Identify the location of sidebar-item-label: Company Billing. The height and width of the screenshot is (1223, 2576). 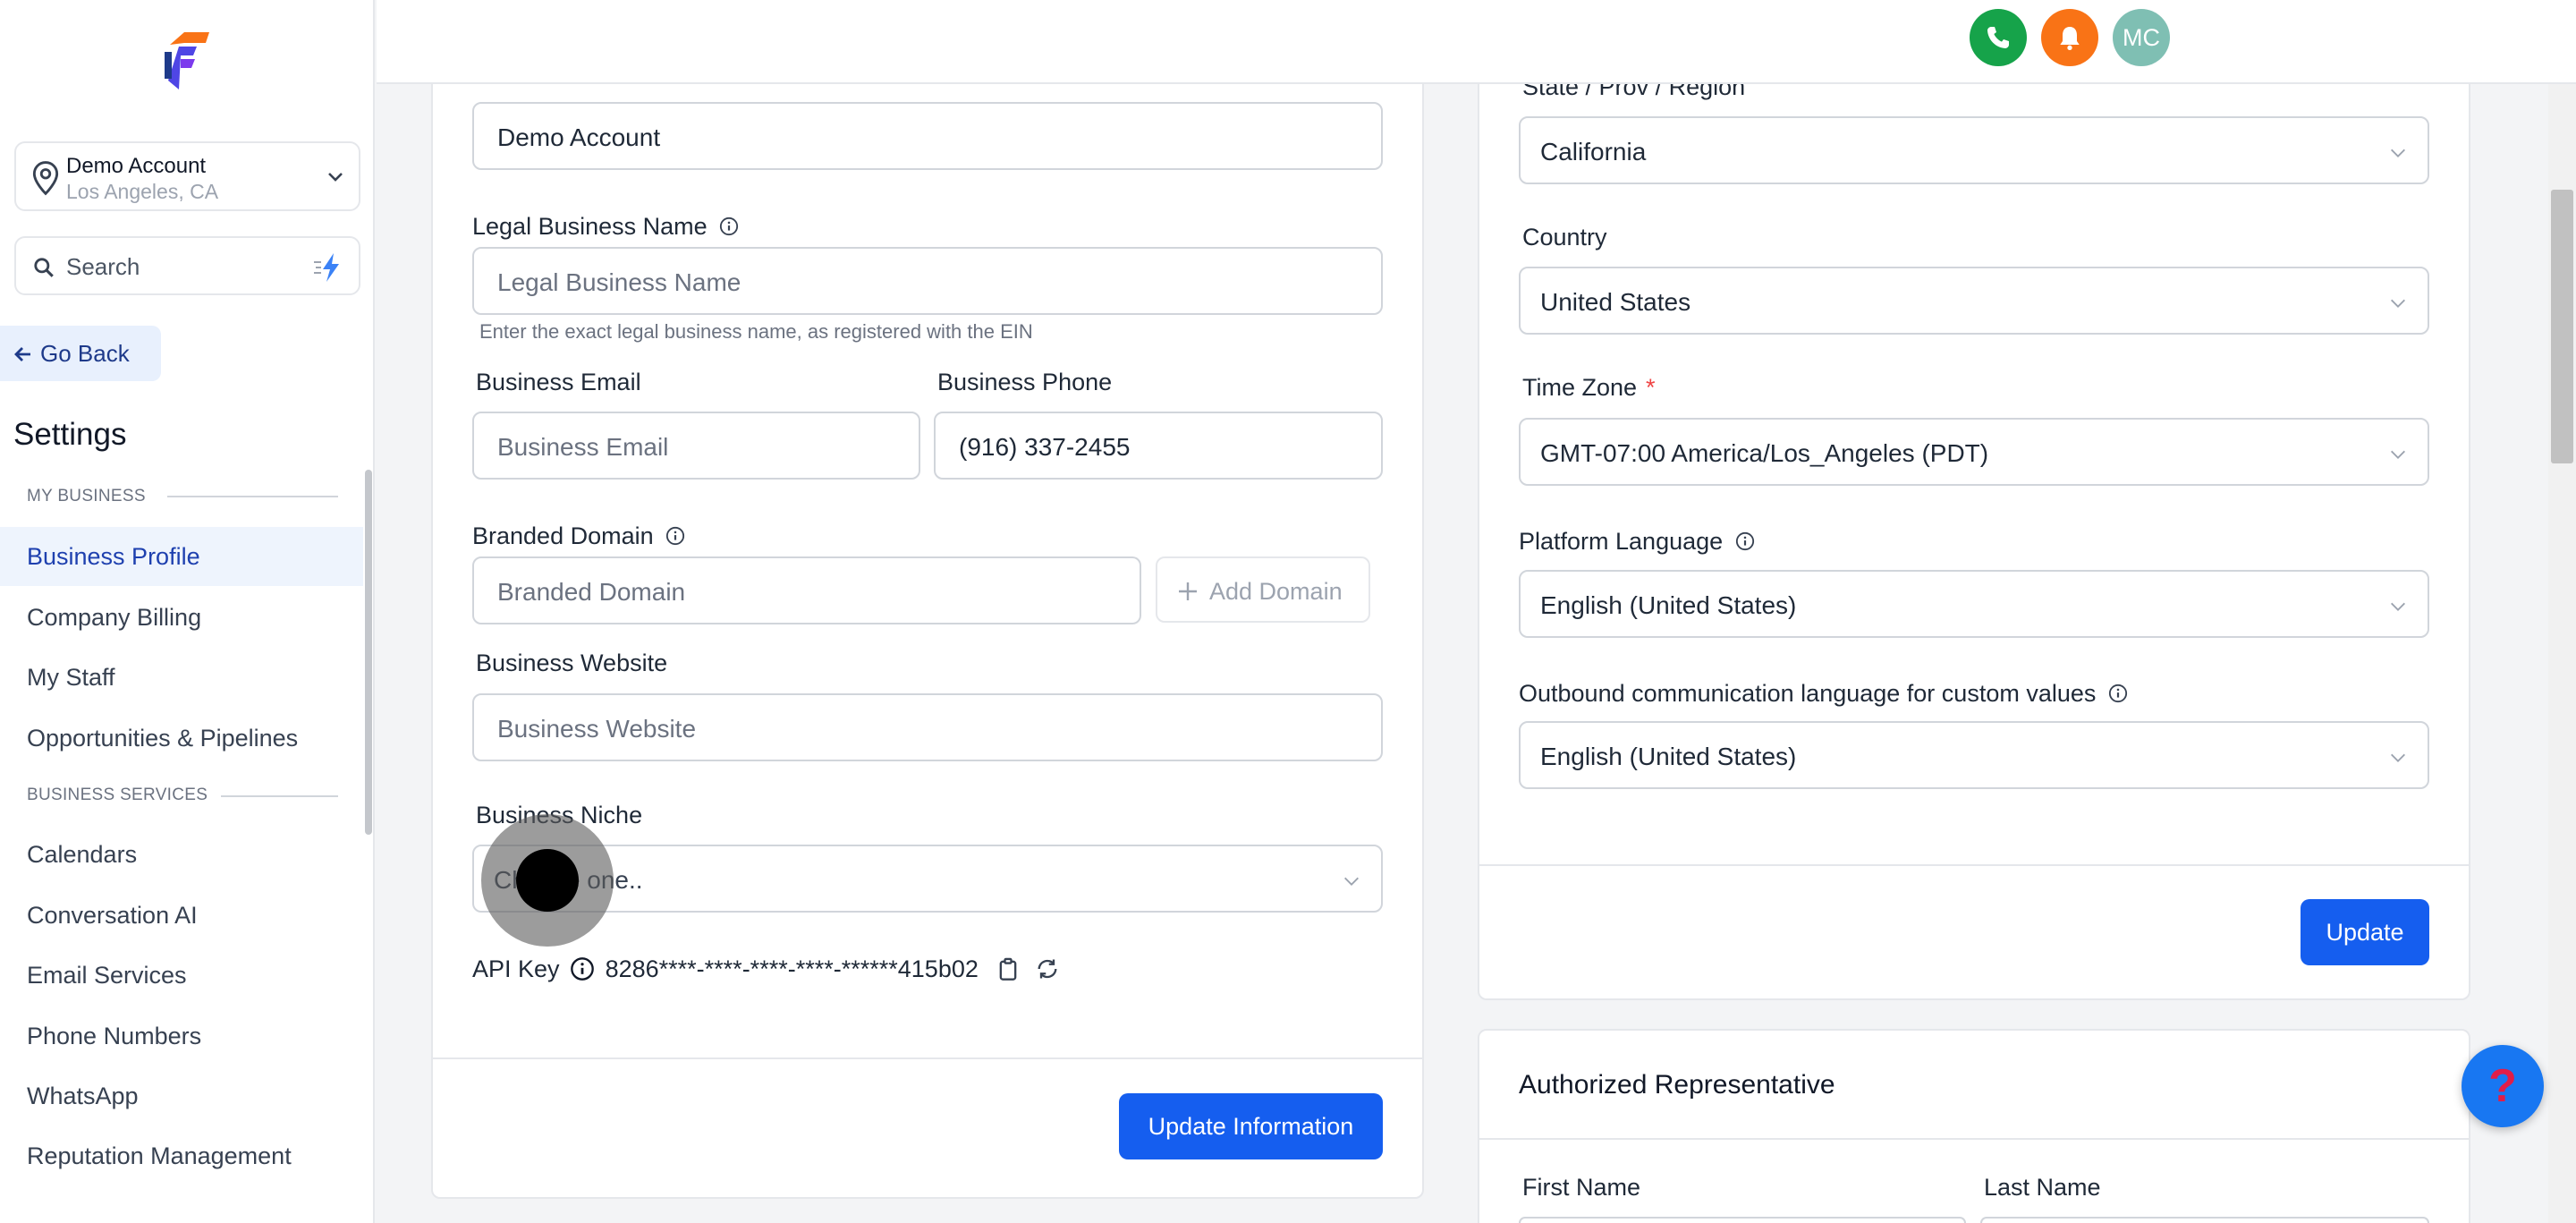
(114, 617).